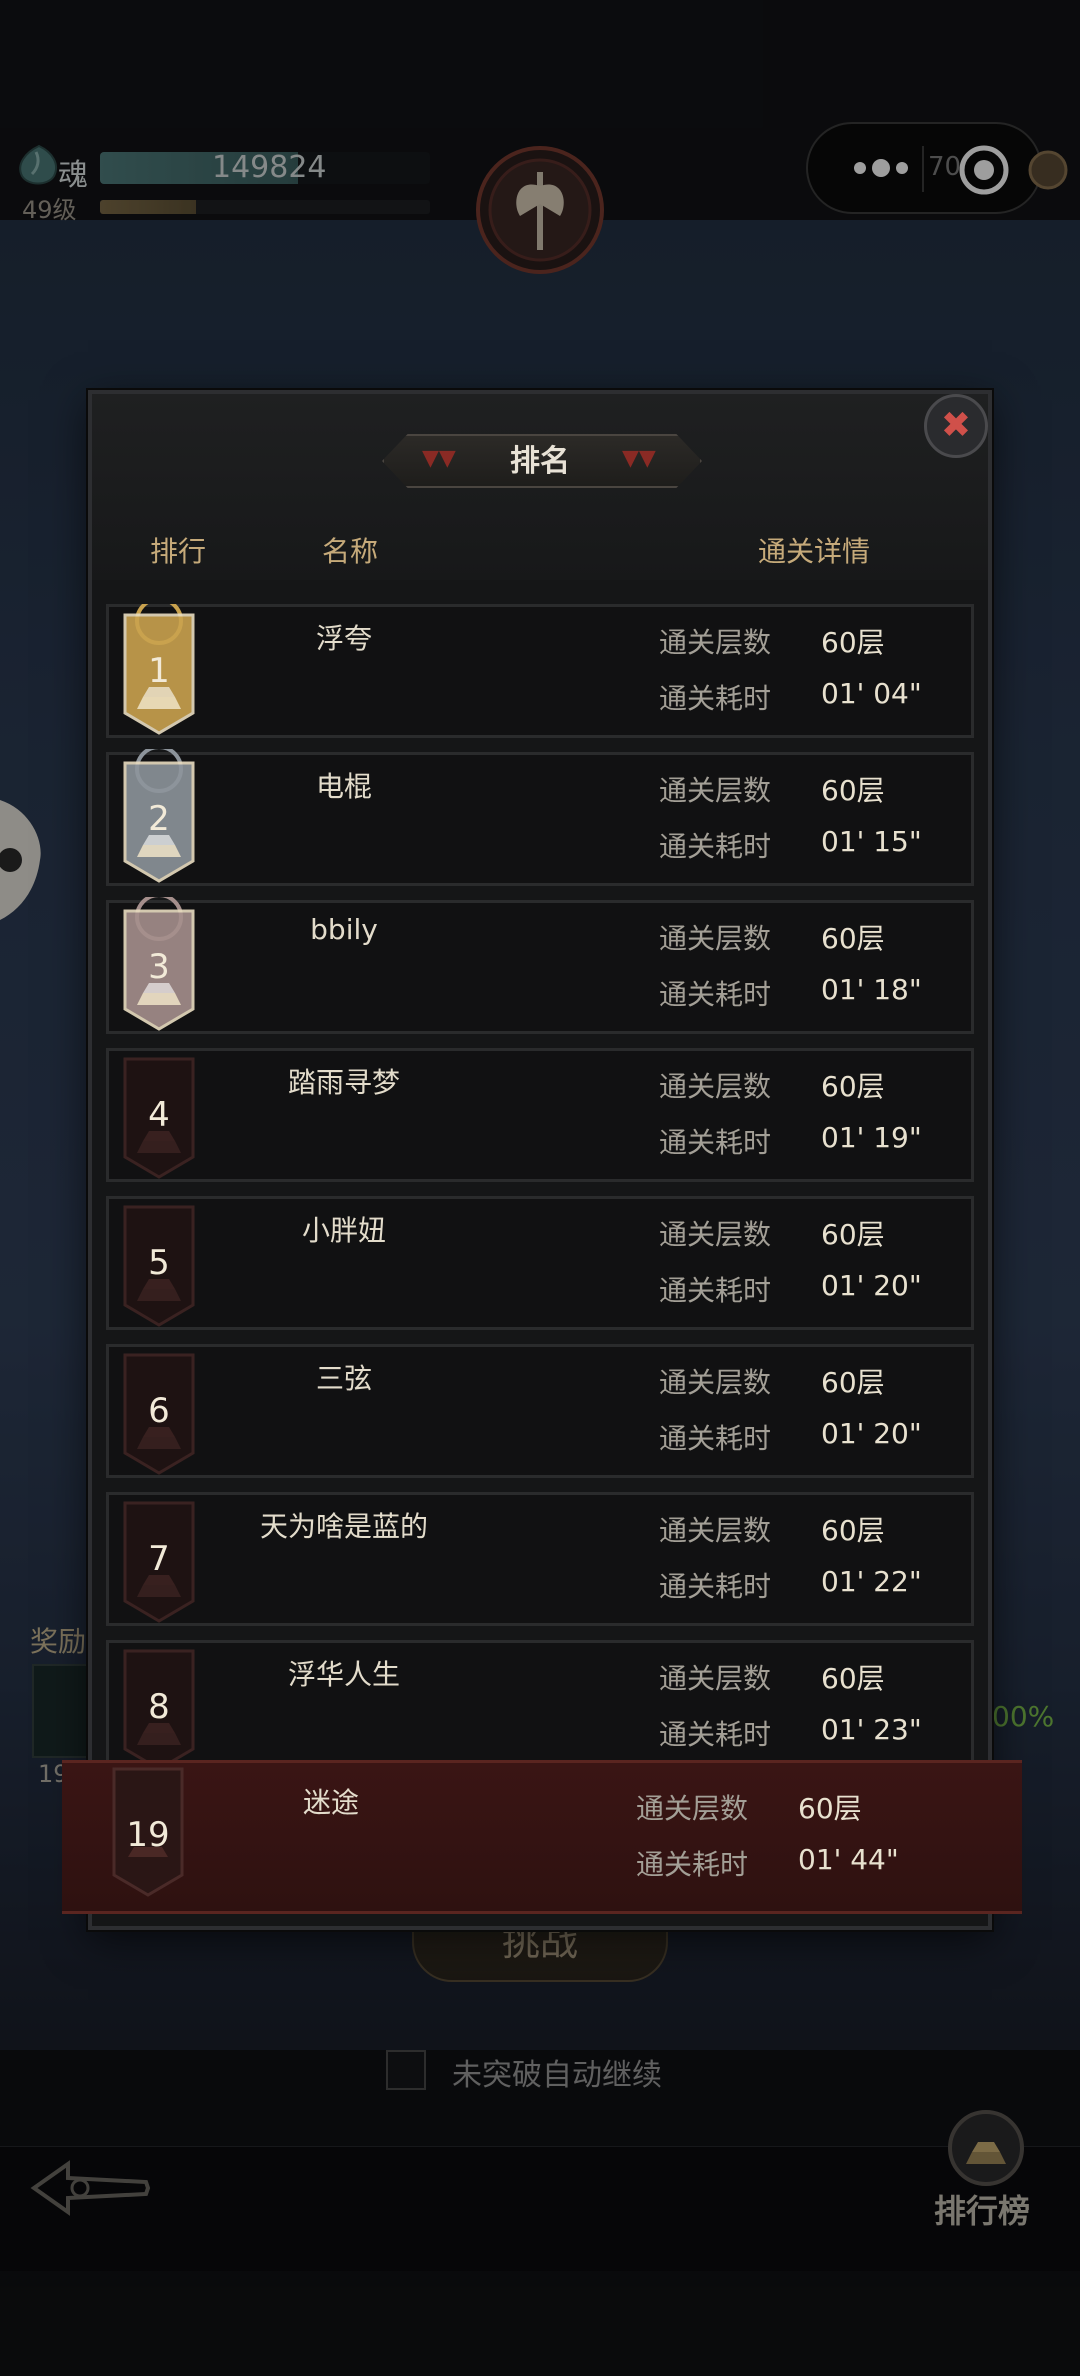 This screenshot has height=2376, width=1080. I want to click on rank-number: 19, so click(148, 1835).